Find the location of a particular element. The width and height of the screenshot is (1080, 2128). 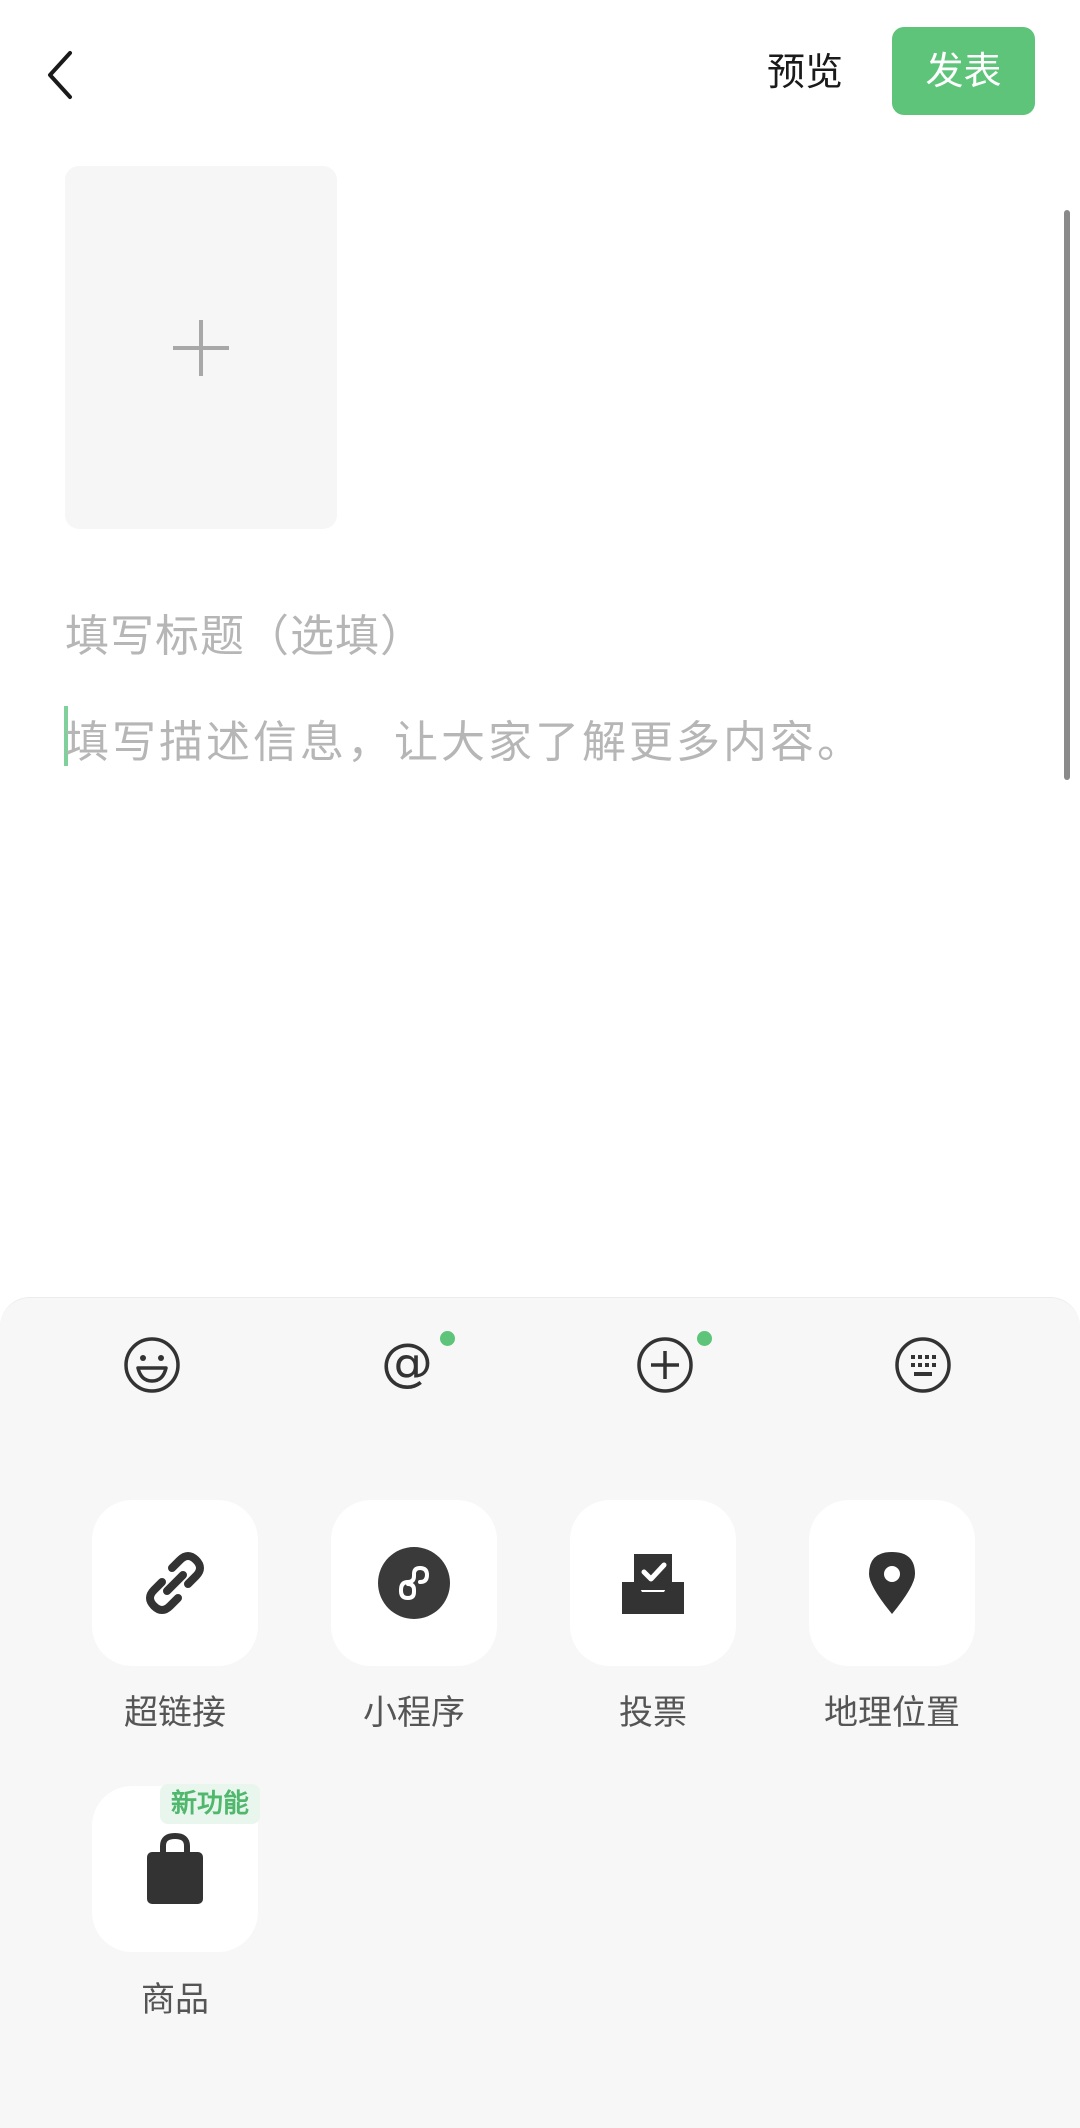

mention-new-dot is located at coordinates (447, 1338).